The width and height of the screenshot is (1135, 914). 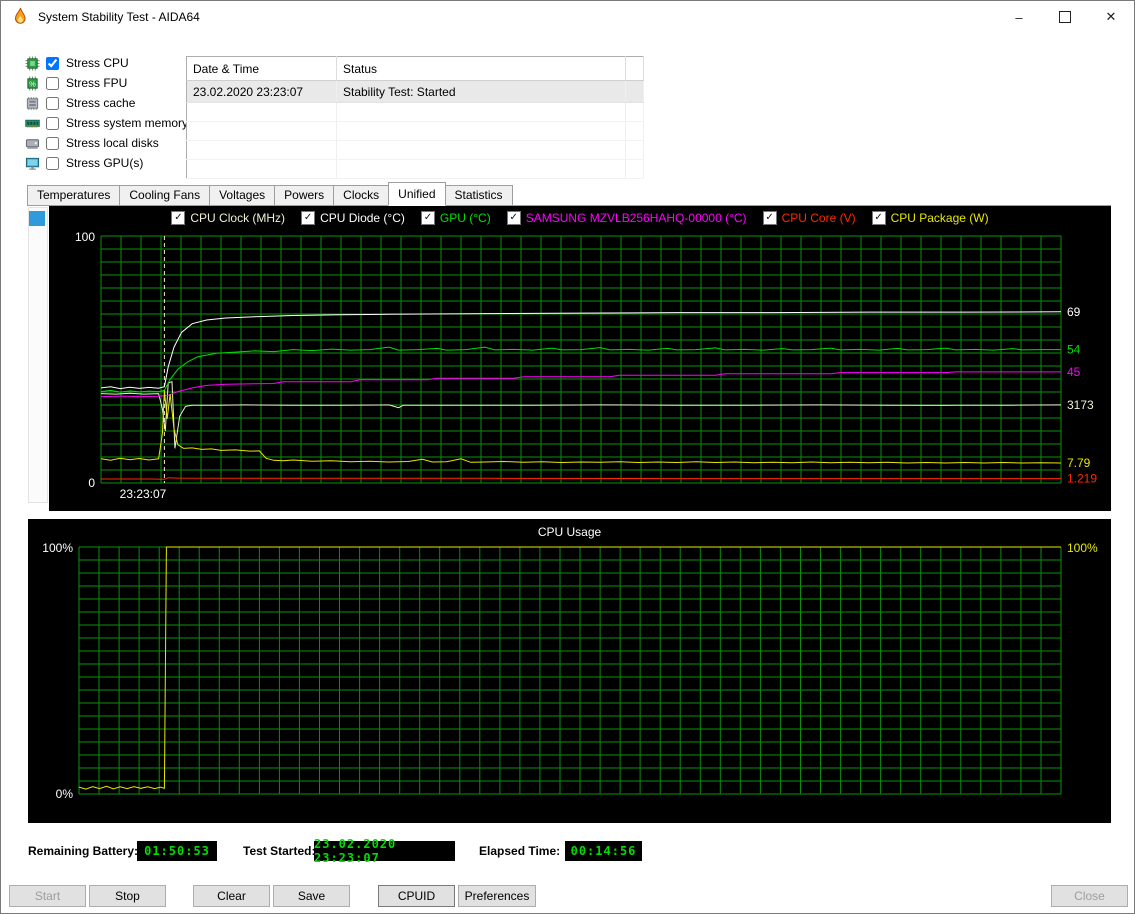 What do you see at coordinates (1080, 405) in the screenshot?
I see `svg-text: 3173` at bounding box center [1080, 405].